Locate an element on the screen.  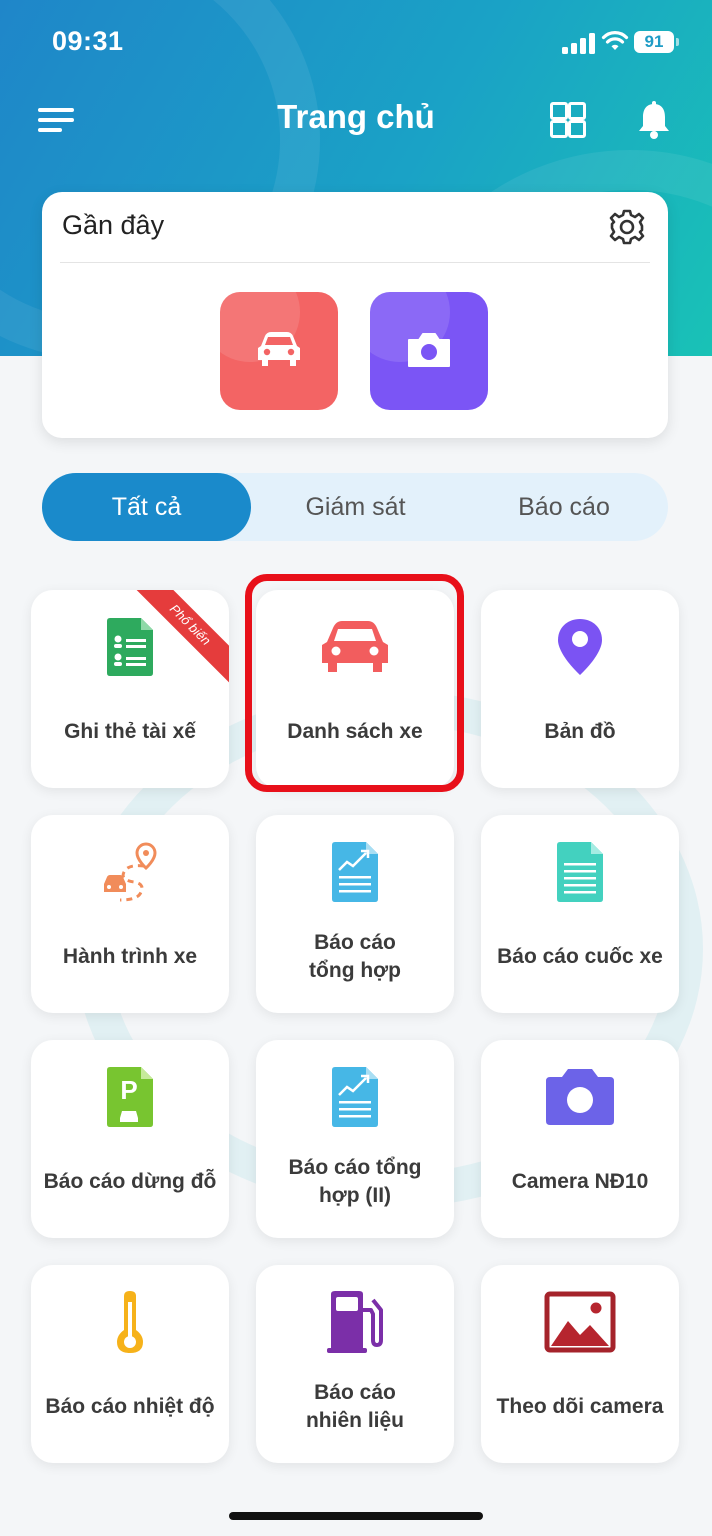
top-navigation: Trang chủ is located at coordinates (356, 120).